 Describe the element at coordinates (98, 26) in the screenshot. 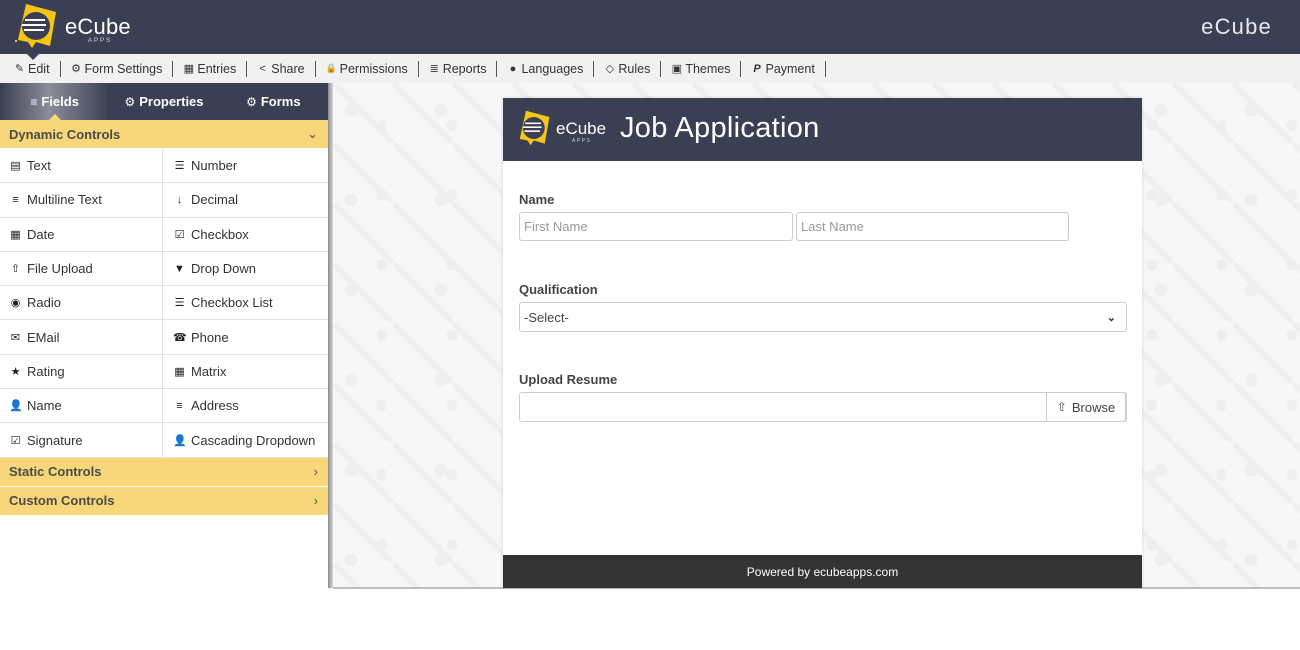

I see `logo-text: eCube` at that location.